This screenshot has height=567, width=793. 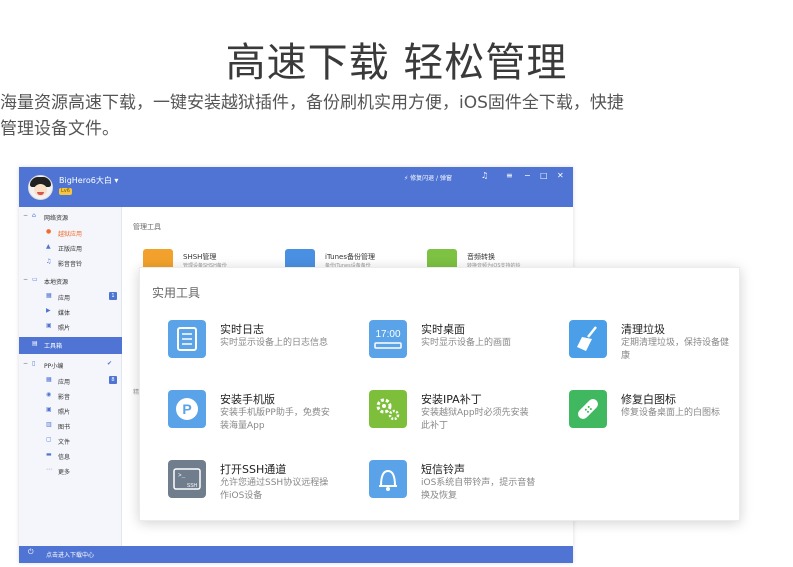 What do you see at coordinates (113, 380) in the screenshot?
I see `count-badge: 8` at bounding box center [113, 380].